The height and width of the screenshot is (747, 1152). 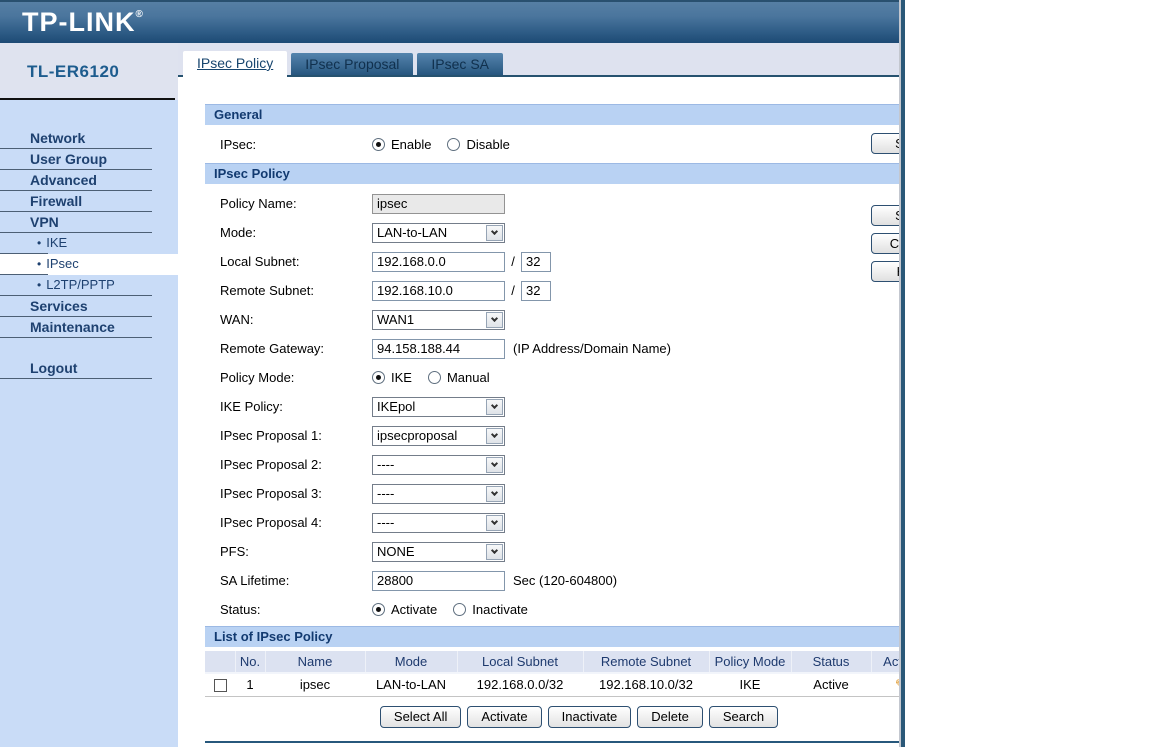 What do you see at coordinates (89, 138) in the screenshot?
I see `sidebar-item-network: Network` at bounding box center [89, 138].